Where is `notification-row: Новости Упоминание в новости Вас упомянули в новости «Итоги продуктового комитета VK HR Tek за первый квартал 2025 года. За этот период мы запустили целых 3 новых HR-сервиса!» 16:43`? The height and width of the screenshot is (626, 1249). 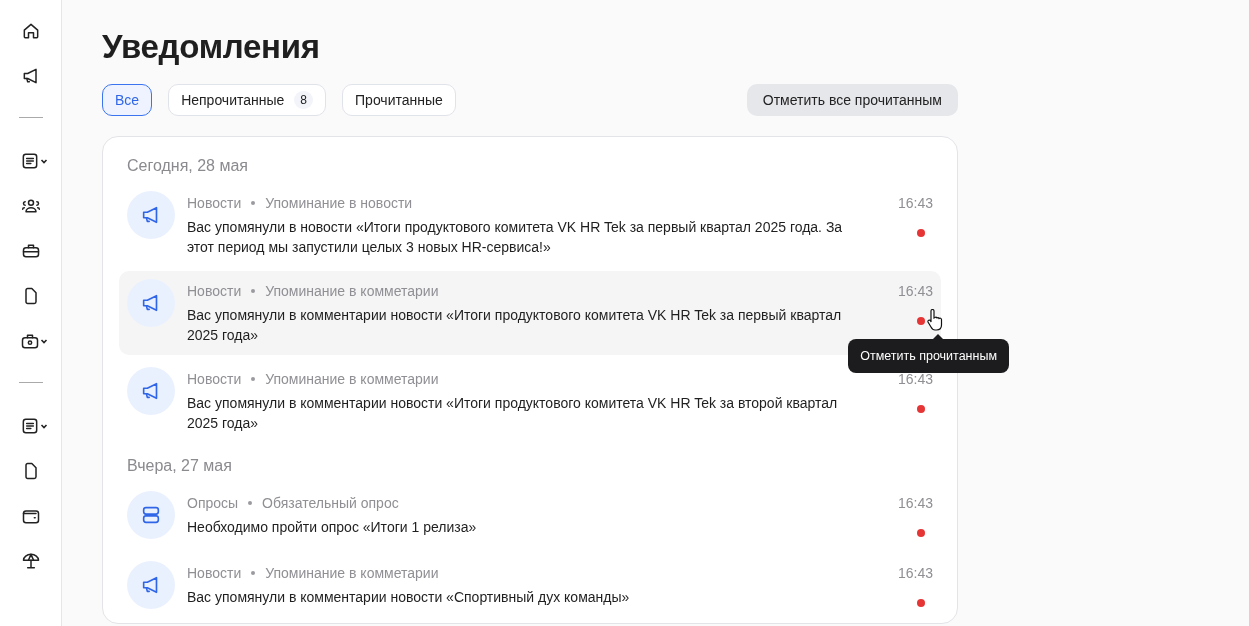 notification-row: Новости Упоминание в новости Вас упомянули в новости «Итоги продуктового комитета VK HR Tek за первый квартал 2025 года. За этот период мы запустили целых 3 новых HR-сервиса!» 16:43 is located at coordinates (530, 225).